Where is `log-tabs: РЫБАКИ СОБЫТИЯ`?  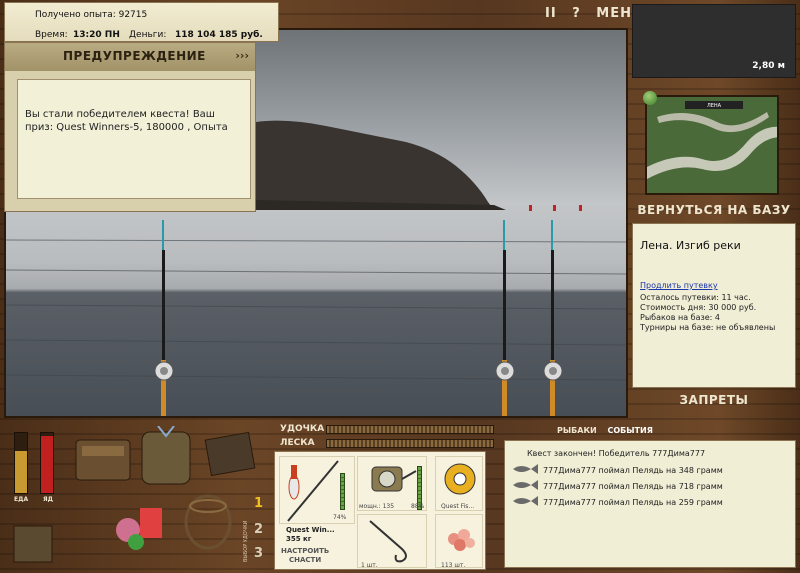 log-tabs: РЫБАКИ СОБЫТИЯ is located at coordinates (609, 430).